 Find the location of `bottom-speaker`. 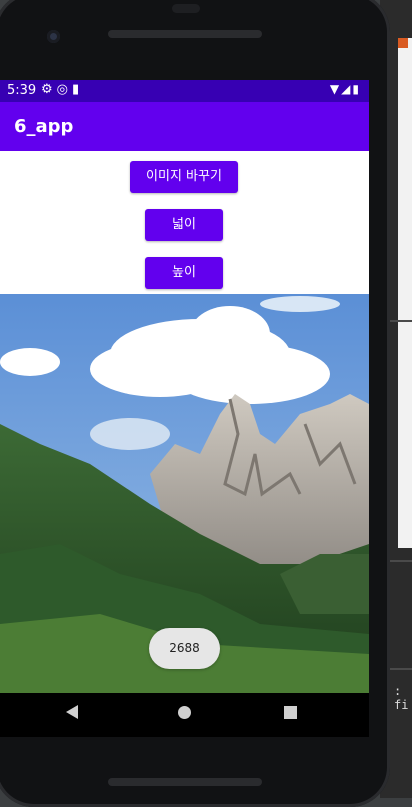

bottom-speaker is located at coordinates (185, 782).